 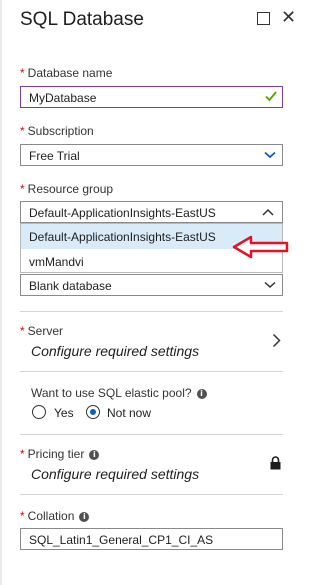 I want to click on resource-group-label: * Resource group, so click(x=67, y=189).